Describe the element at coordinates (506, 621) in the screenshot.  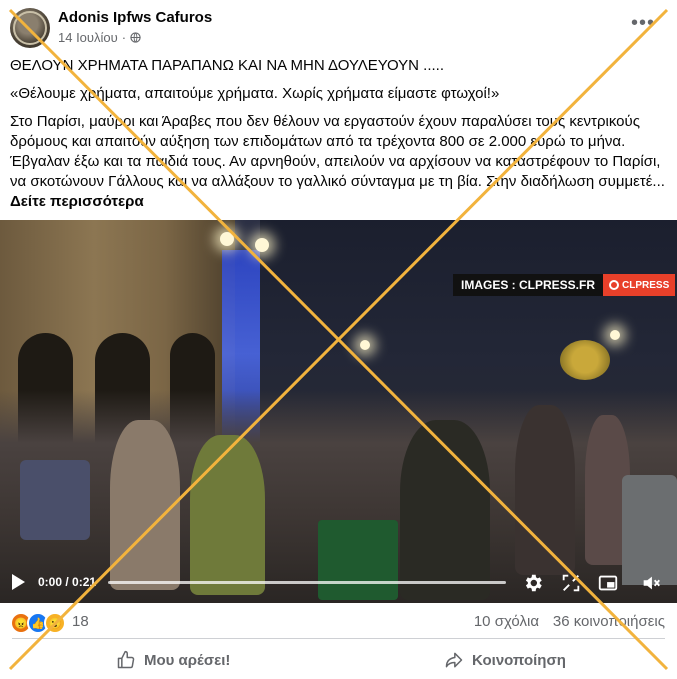
I see `comment-count: 10 σχόλια` at that location.